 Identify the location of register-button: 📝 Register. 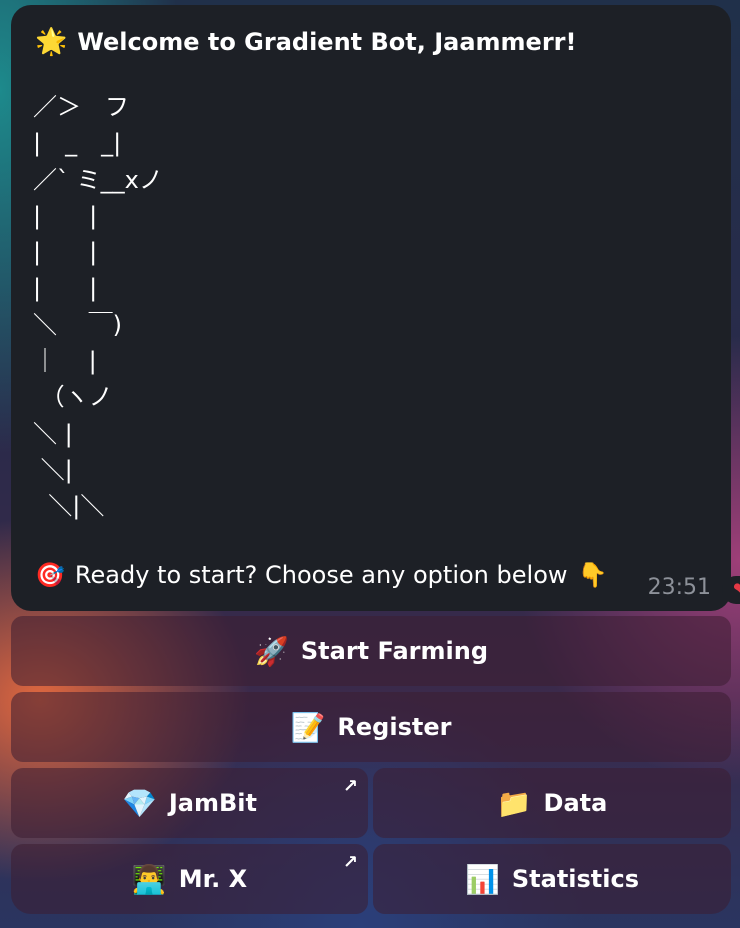
(371, 727).